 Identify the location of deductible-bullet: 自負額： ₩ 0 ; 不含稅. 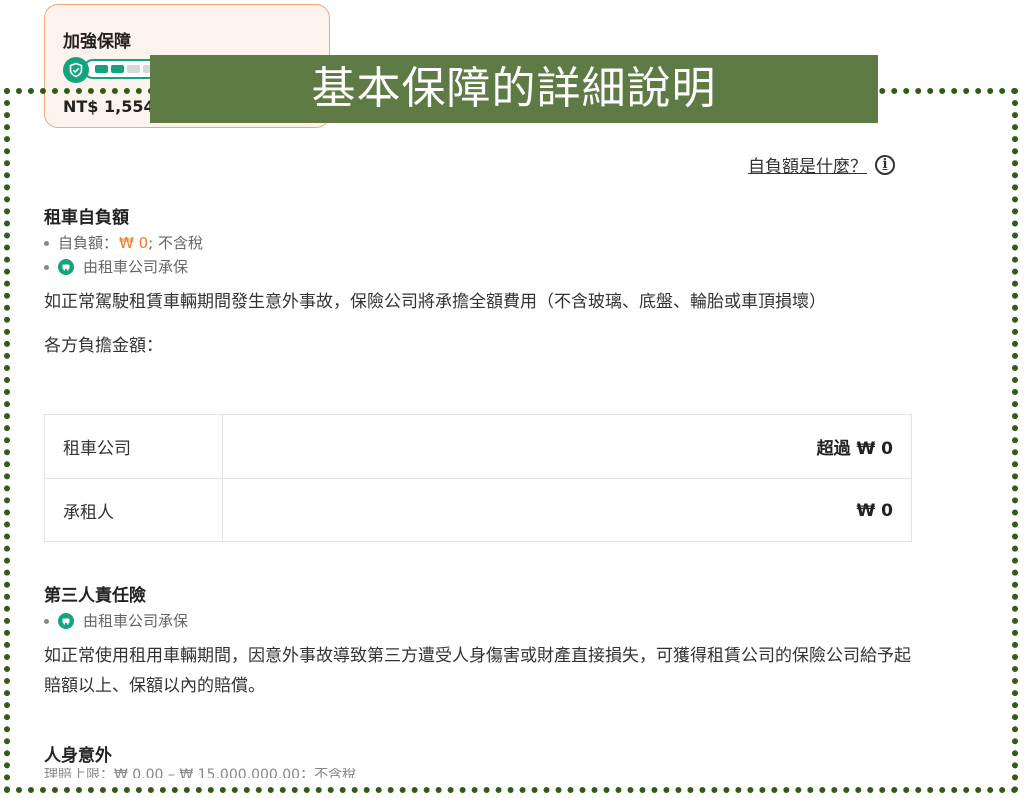
(479, 243).